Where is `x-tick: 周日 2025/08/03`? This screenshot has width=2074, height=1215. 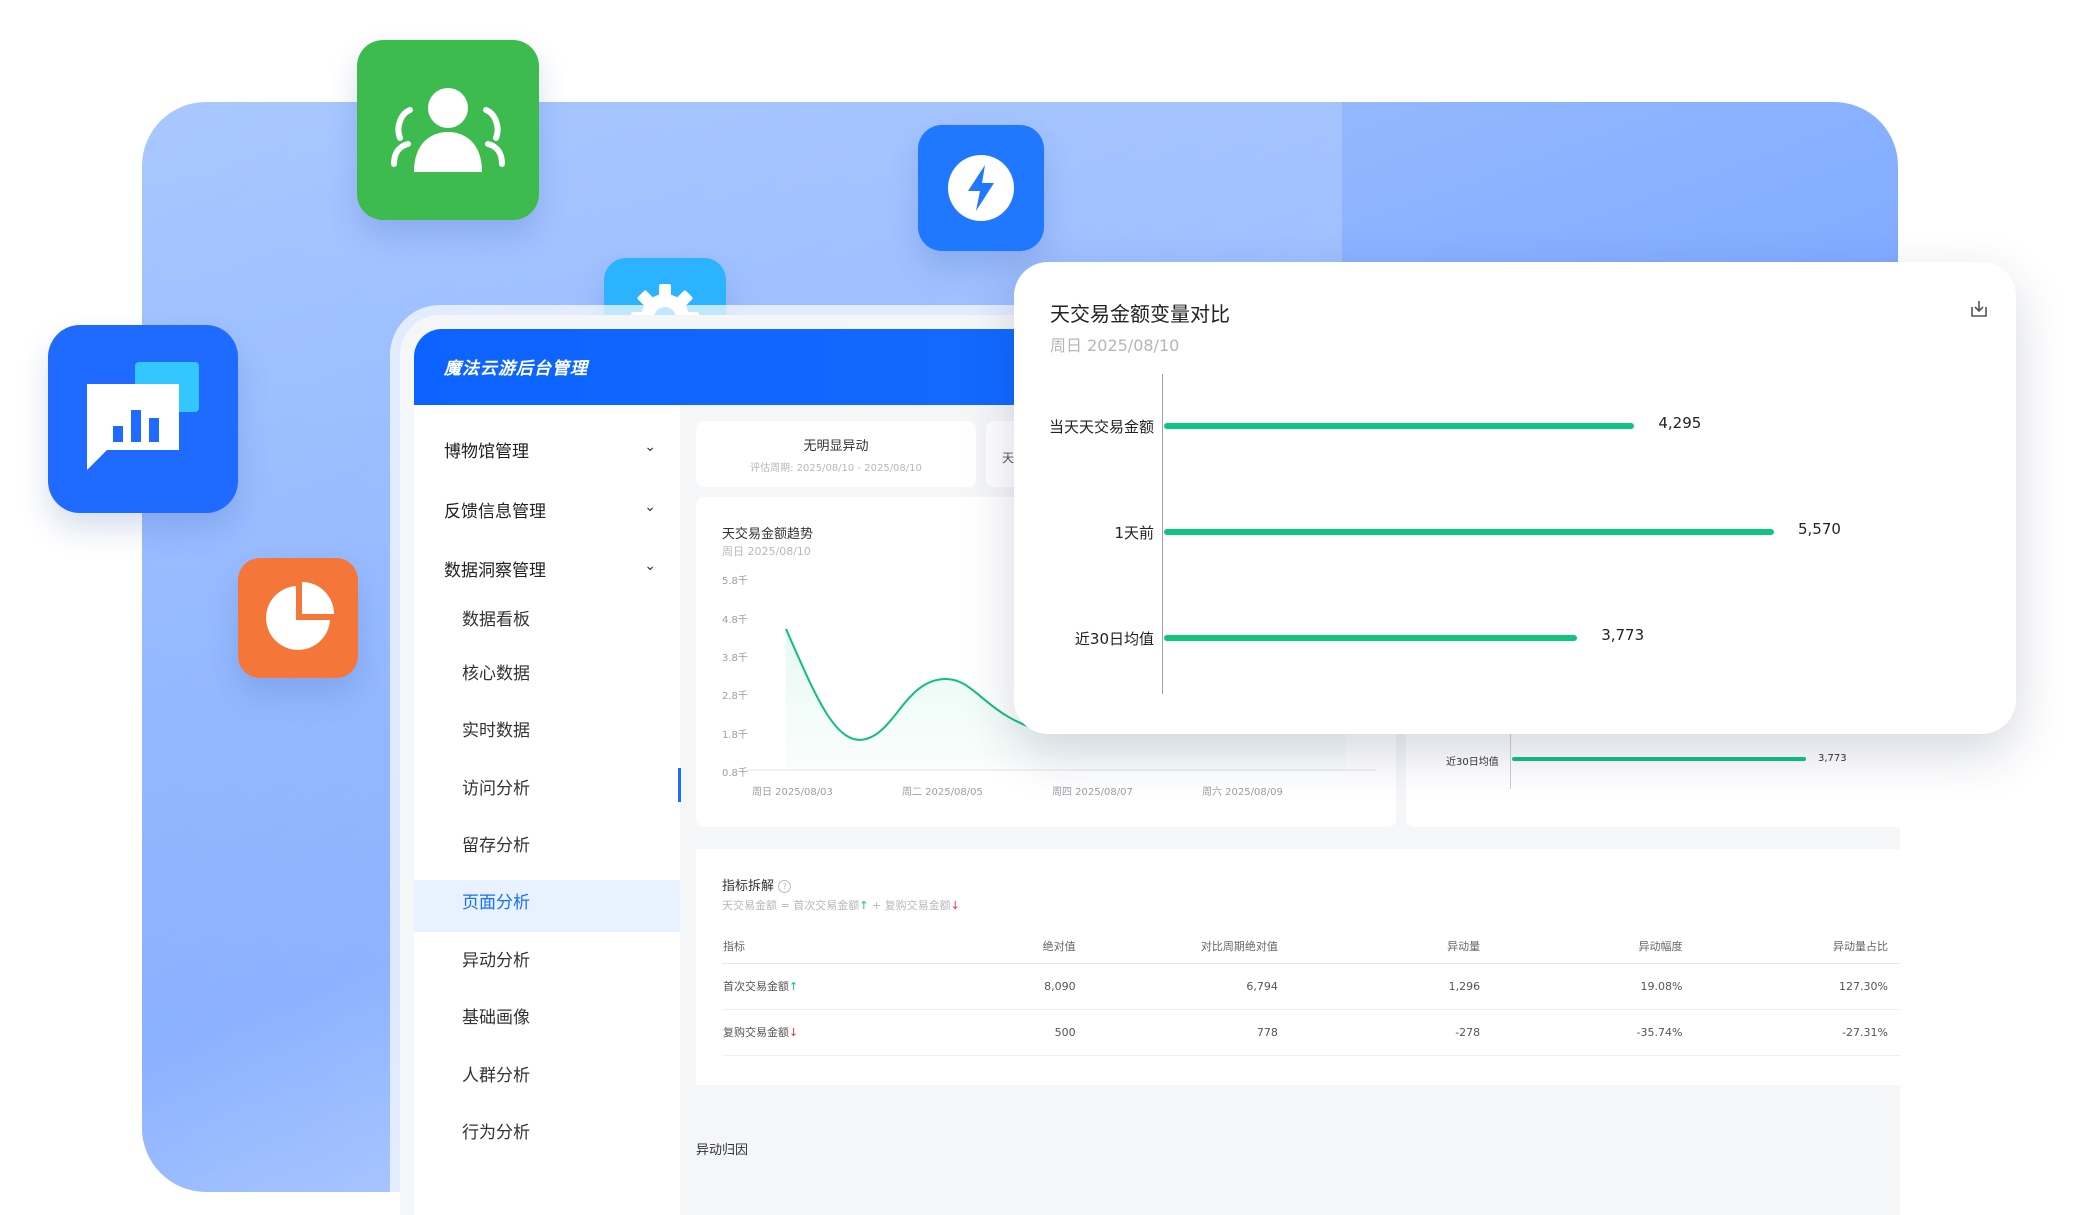 x-tick: 周日 2025/08/03 is located at coordinates (792, 792).